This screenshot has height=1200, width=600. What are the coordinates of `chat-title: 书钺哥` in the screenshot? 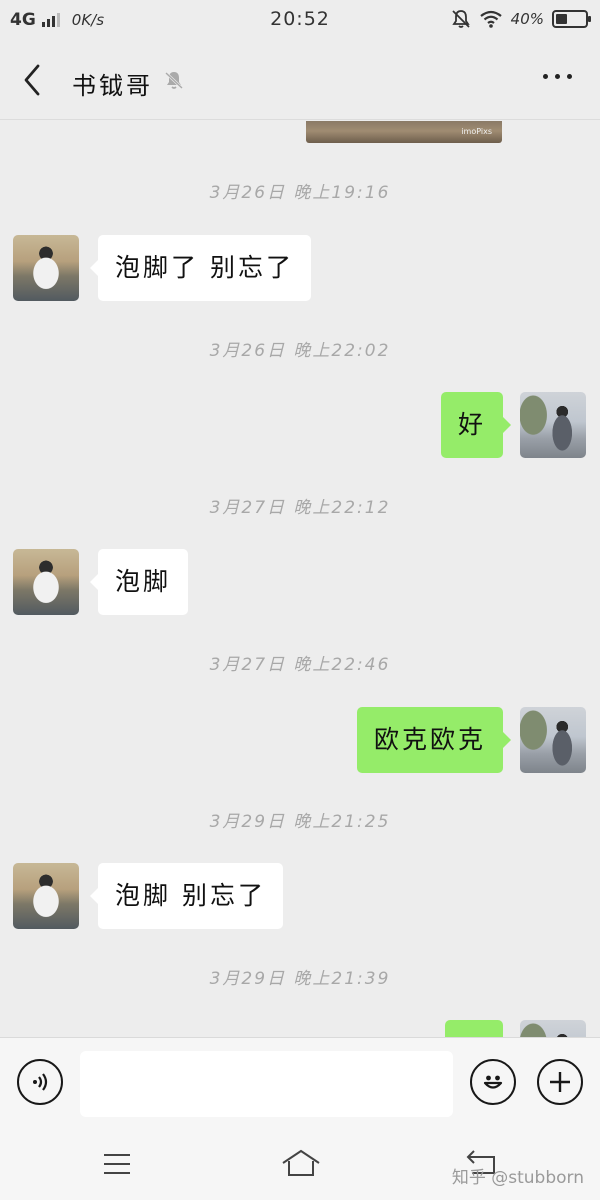 It's located at (112, 86).